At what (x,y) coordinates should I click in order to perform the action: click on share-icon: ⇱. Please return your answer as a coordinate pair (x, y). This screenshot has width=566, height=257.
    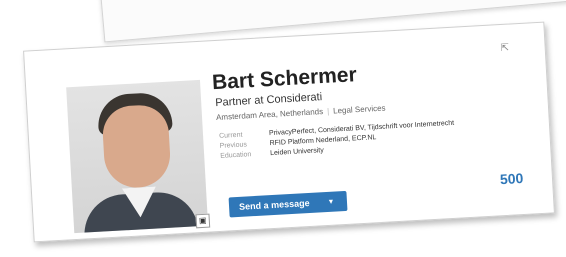
    Looking at the image, I should click on (504, 48).